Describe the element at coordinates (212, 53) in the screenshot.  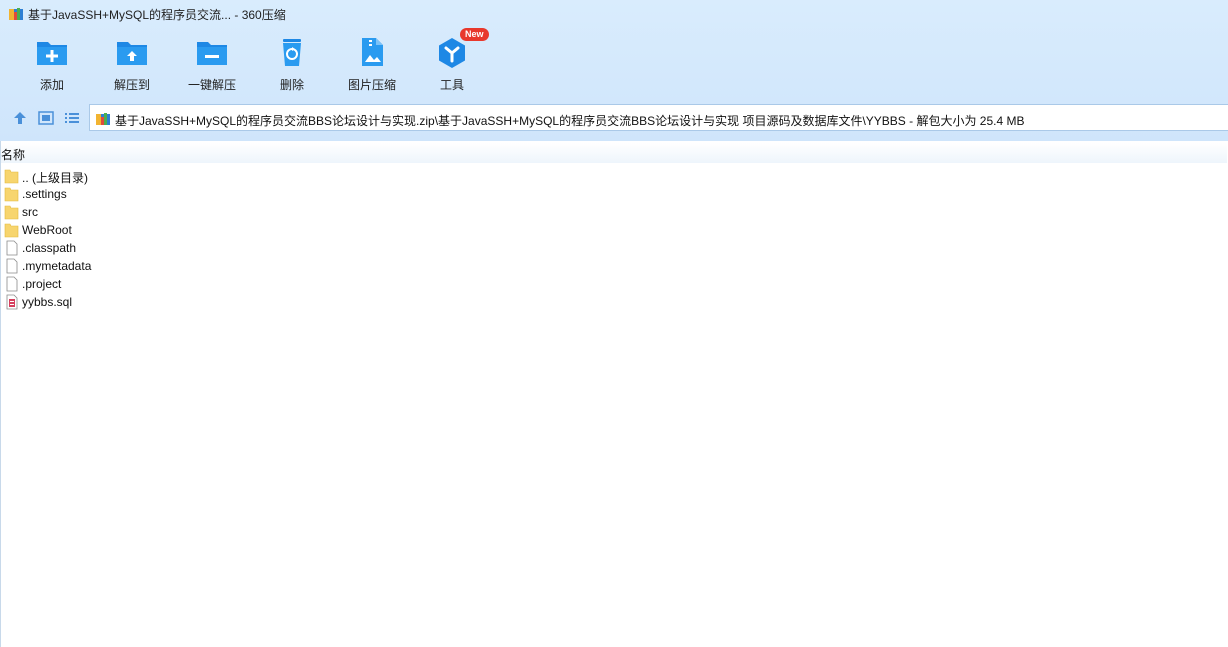
I see `one-click-extract-icon` at that location.